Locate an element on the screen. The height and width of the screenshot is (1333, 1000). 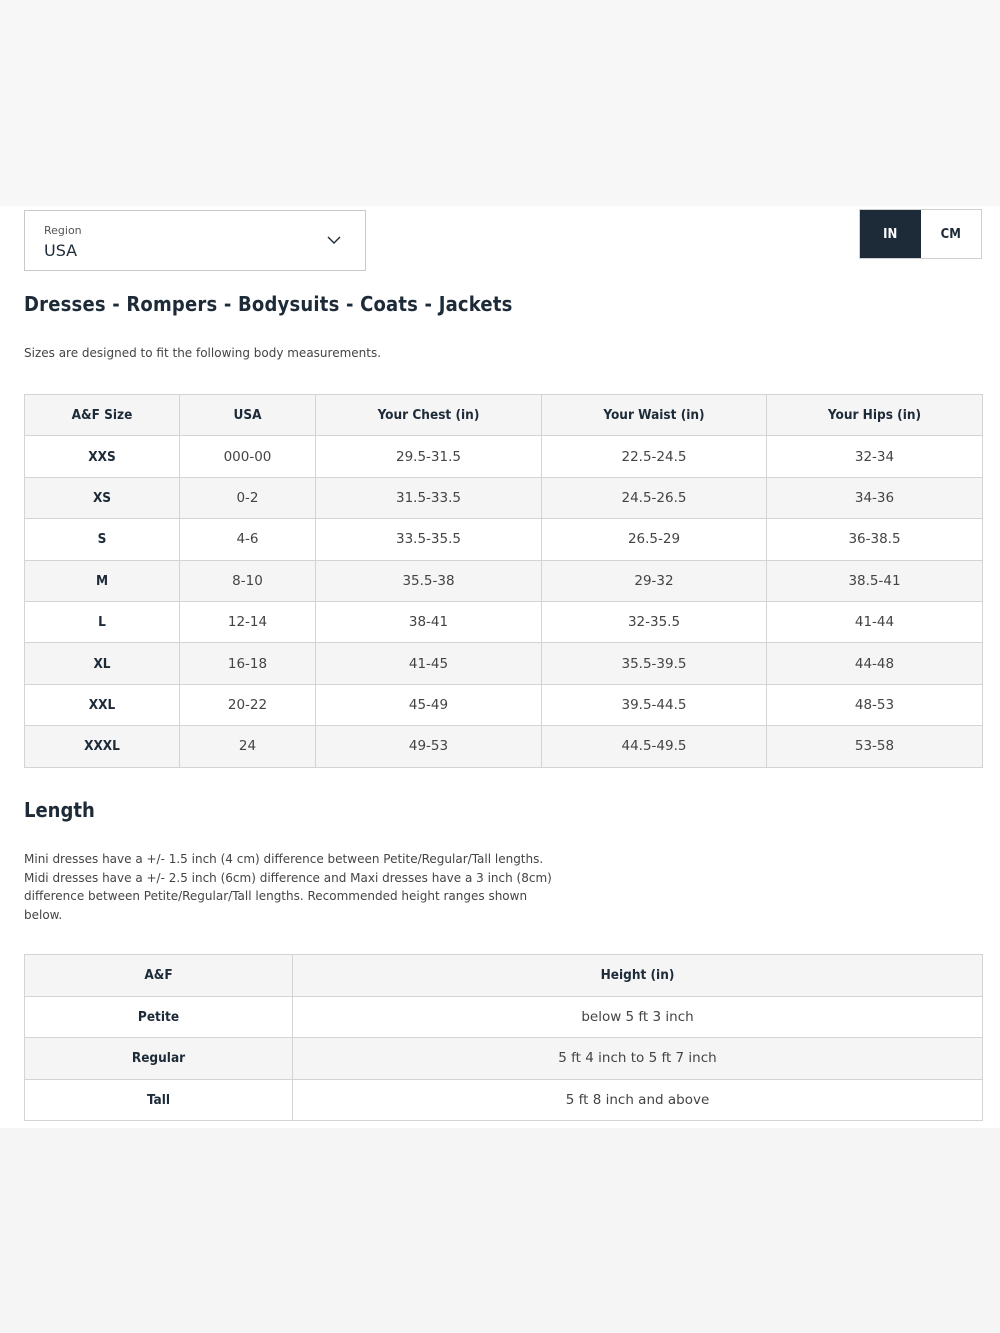
chest-cell: 31.5-33.5 is located at coordinates (428, 498).